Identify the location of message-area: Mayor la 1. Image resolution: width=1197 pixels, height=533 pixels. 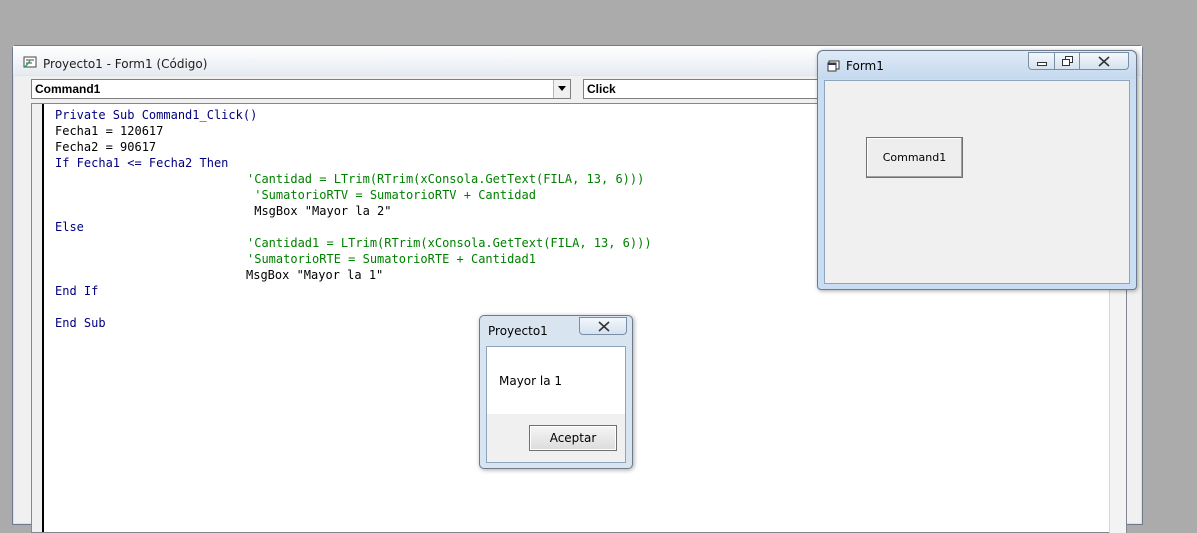
(556, 380).